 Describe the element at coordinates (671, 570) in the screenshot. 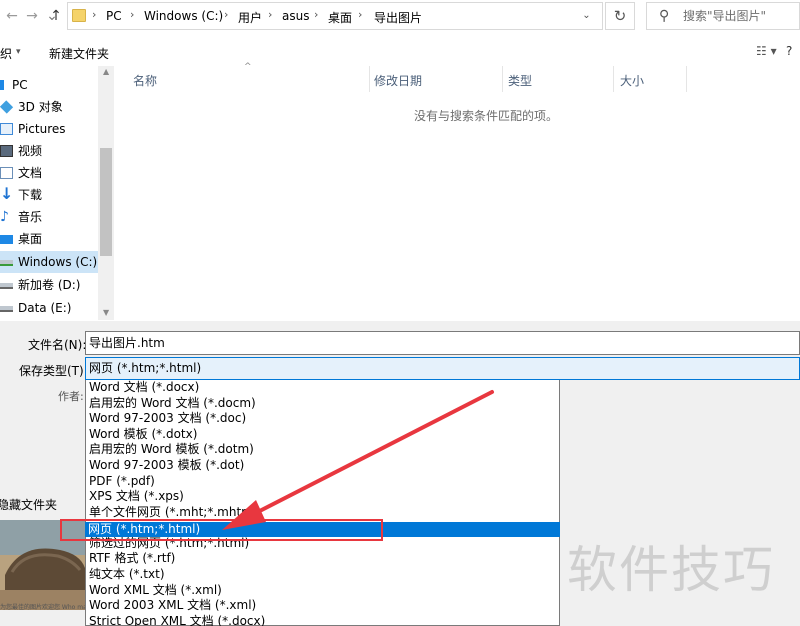

I see `watermark: 软件技巧` at that location.